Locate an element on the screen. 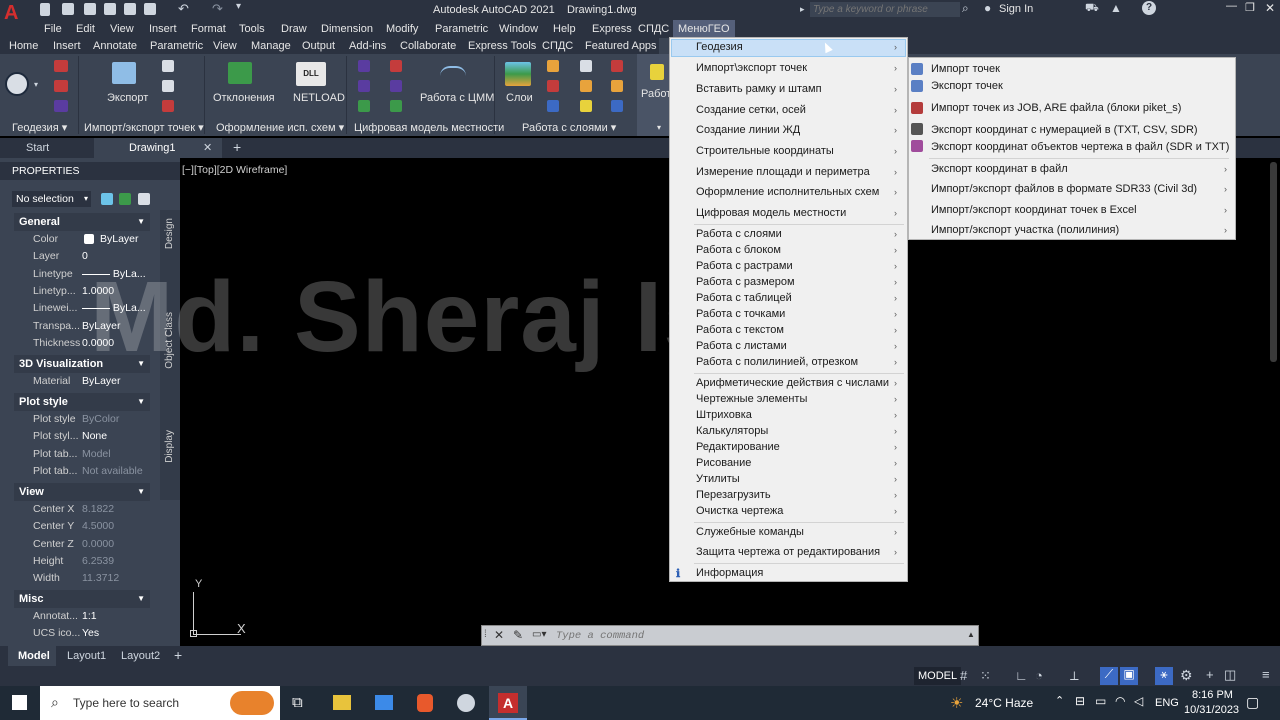 This screenshot has width=1280, height=720. search-icon: ⌕ is located at coordinates (965, 8).